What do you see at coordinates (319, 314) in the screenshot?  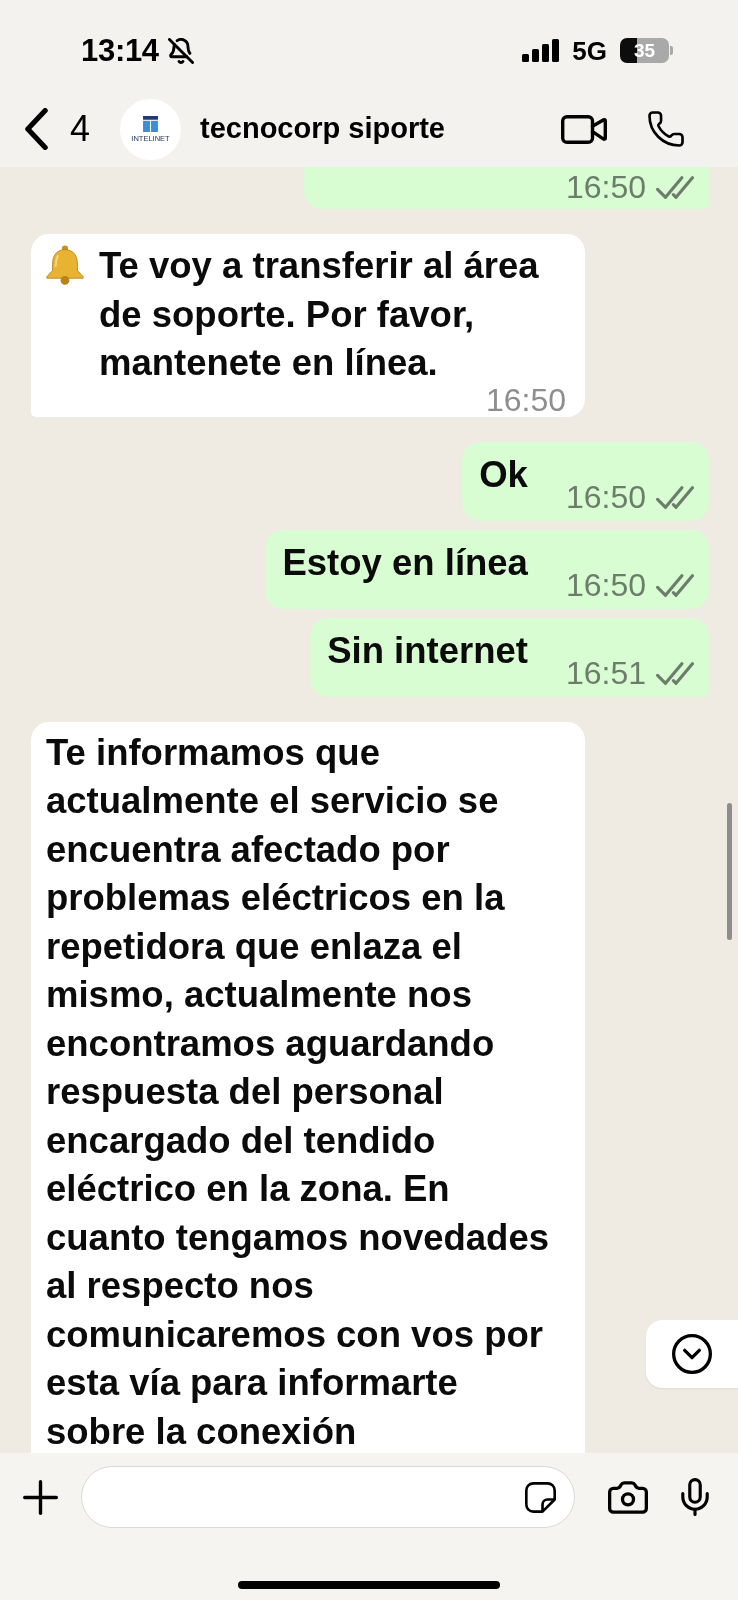 I see `message-text: Te voy a transferir al área de soporte. Por favor, mantenete en línea.` at bounding box center [319, 314].